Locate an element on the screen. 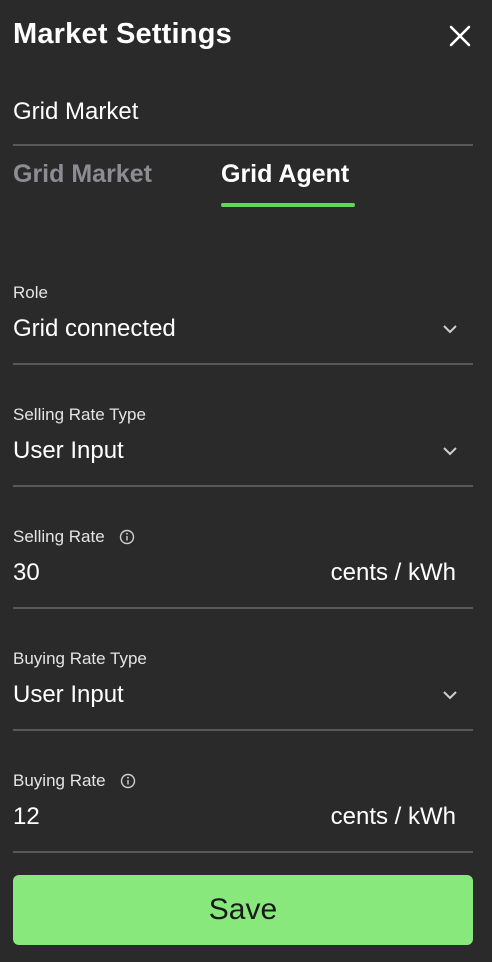 This screenshot has height=962, width=492. close-button is located at coordinates (460, 36).